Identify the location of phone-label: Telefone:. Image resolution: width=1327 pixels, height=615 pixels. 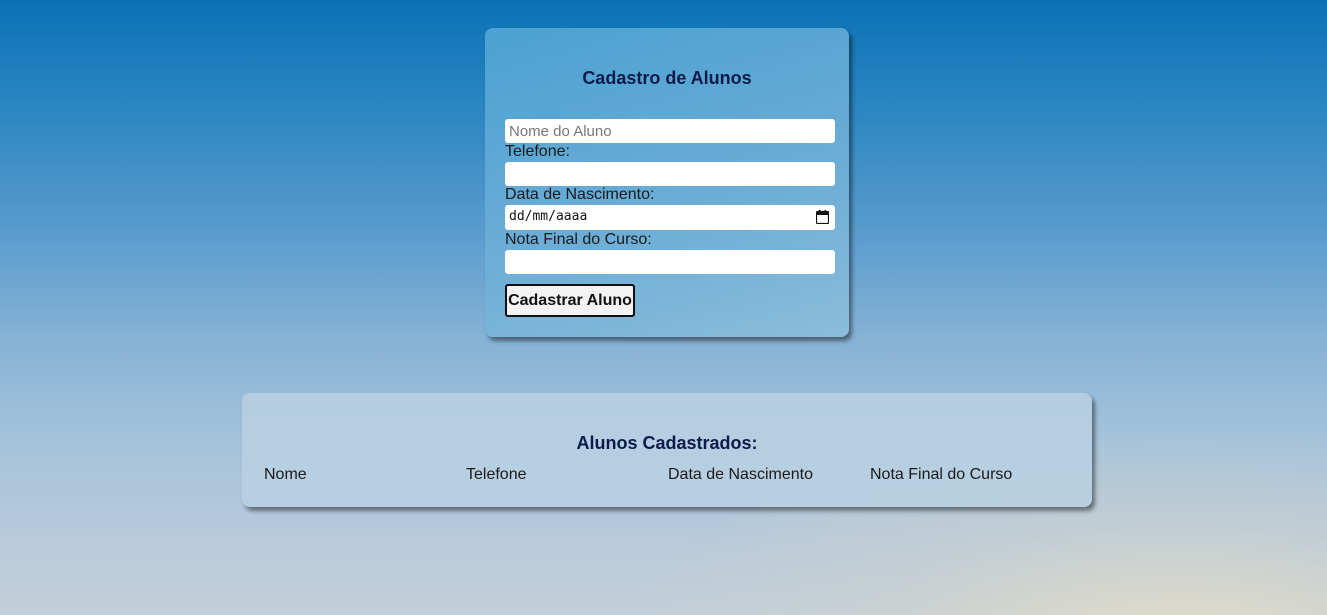
(537, 151).